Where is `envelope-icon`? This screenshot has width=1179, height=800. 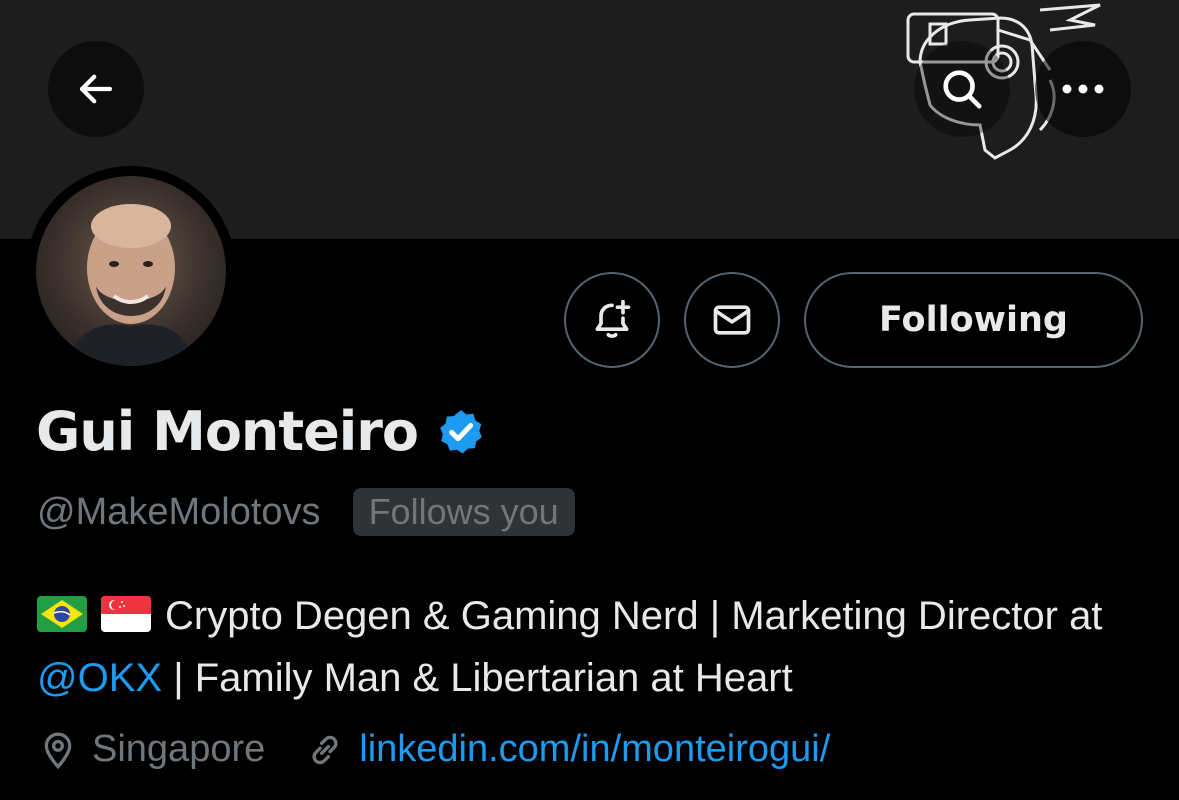 envelope-icon is located at coordinates (732, 320).